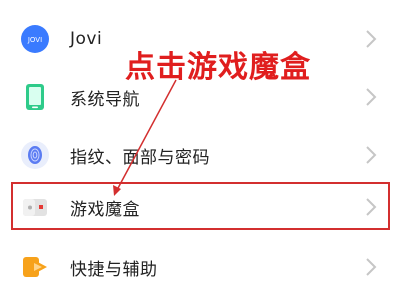 This screenshot has width=400, height=300. What do you see at coordinates (218, 67) in the screenshot?
I see `annotation-text: 点击游戏魔盒` at bounding box center [218, 67].